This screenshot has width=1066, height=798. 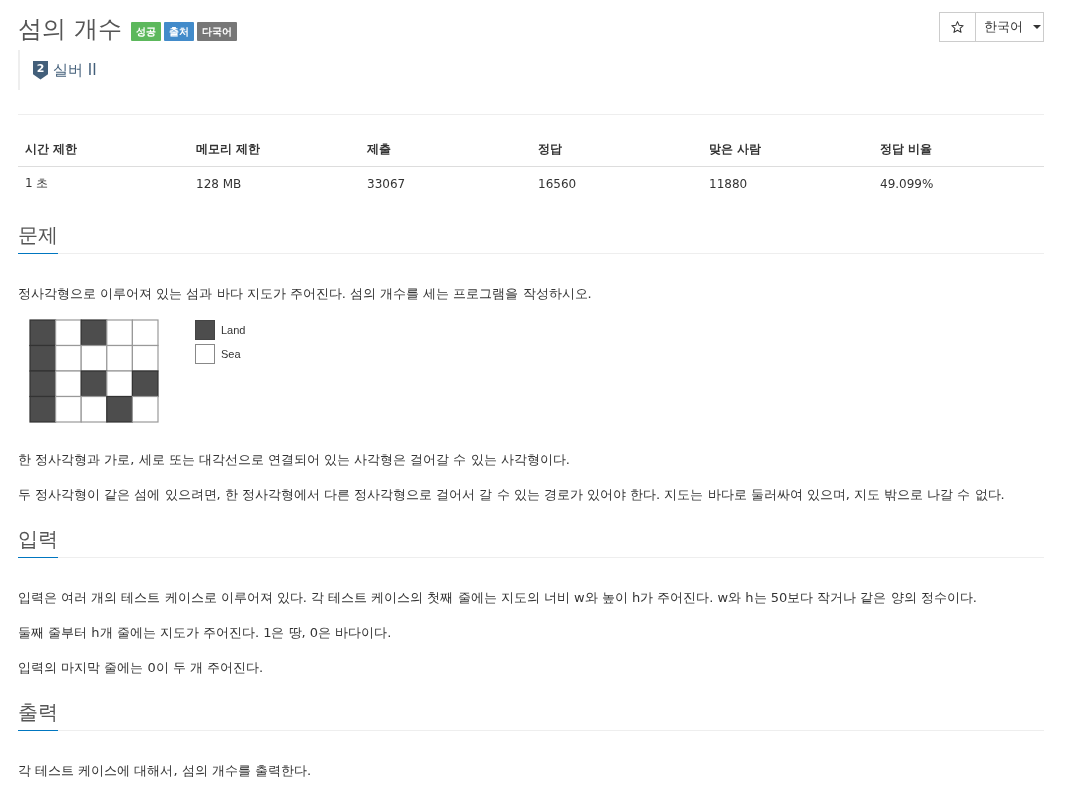 What do you see at coordinates (38, 542) in the screenshot?
I see `section-heading: 입력` at bounding box center [38, 542].